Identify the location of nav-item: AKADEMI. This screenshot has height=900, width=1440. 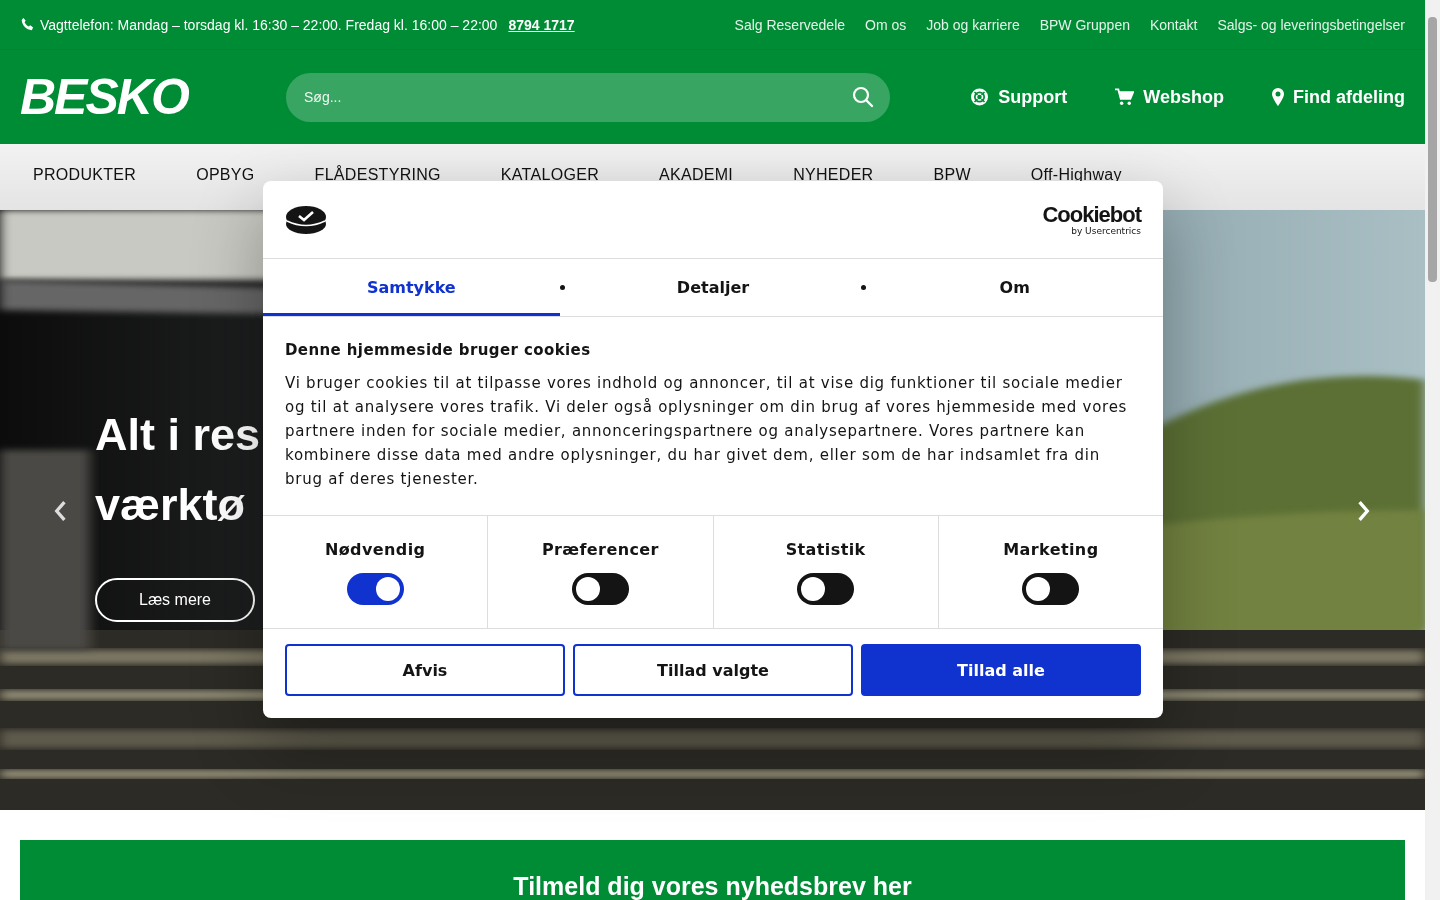
(696, 175).